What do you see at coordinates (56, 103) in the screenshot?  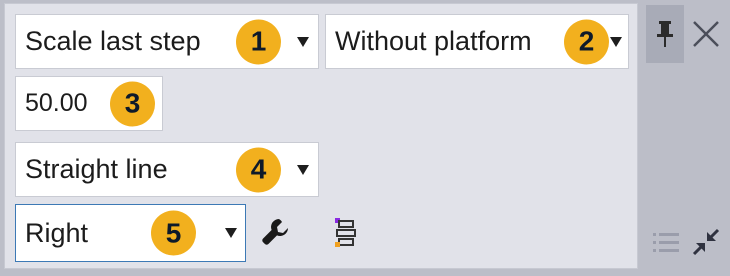 I see `value-input-text: 50.00` at bounding box center [56, 103].